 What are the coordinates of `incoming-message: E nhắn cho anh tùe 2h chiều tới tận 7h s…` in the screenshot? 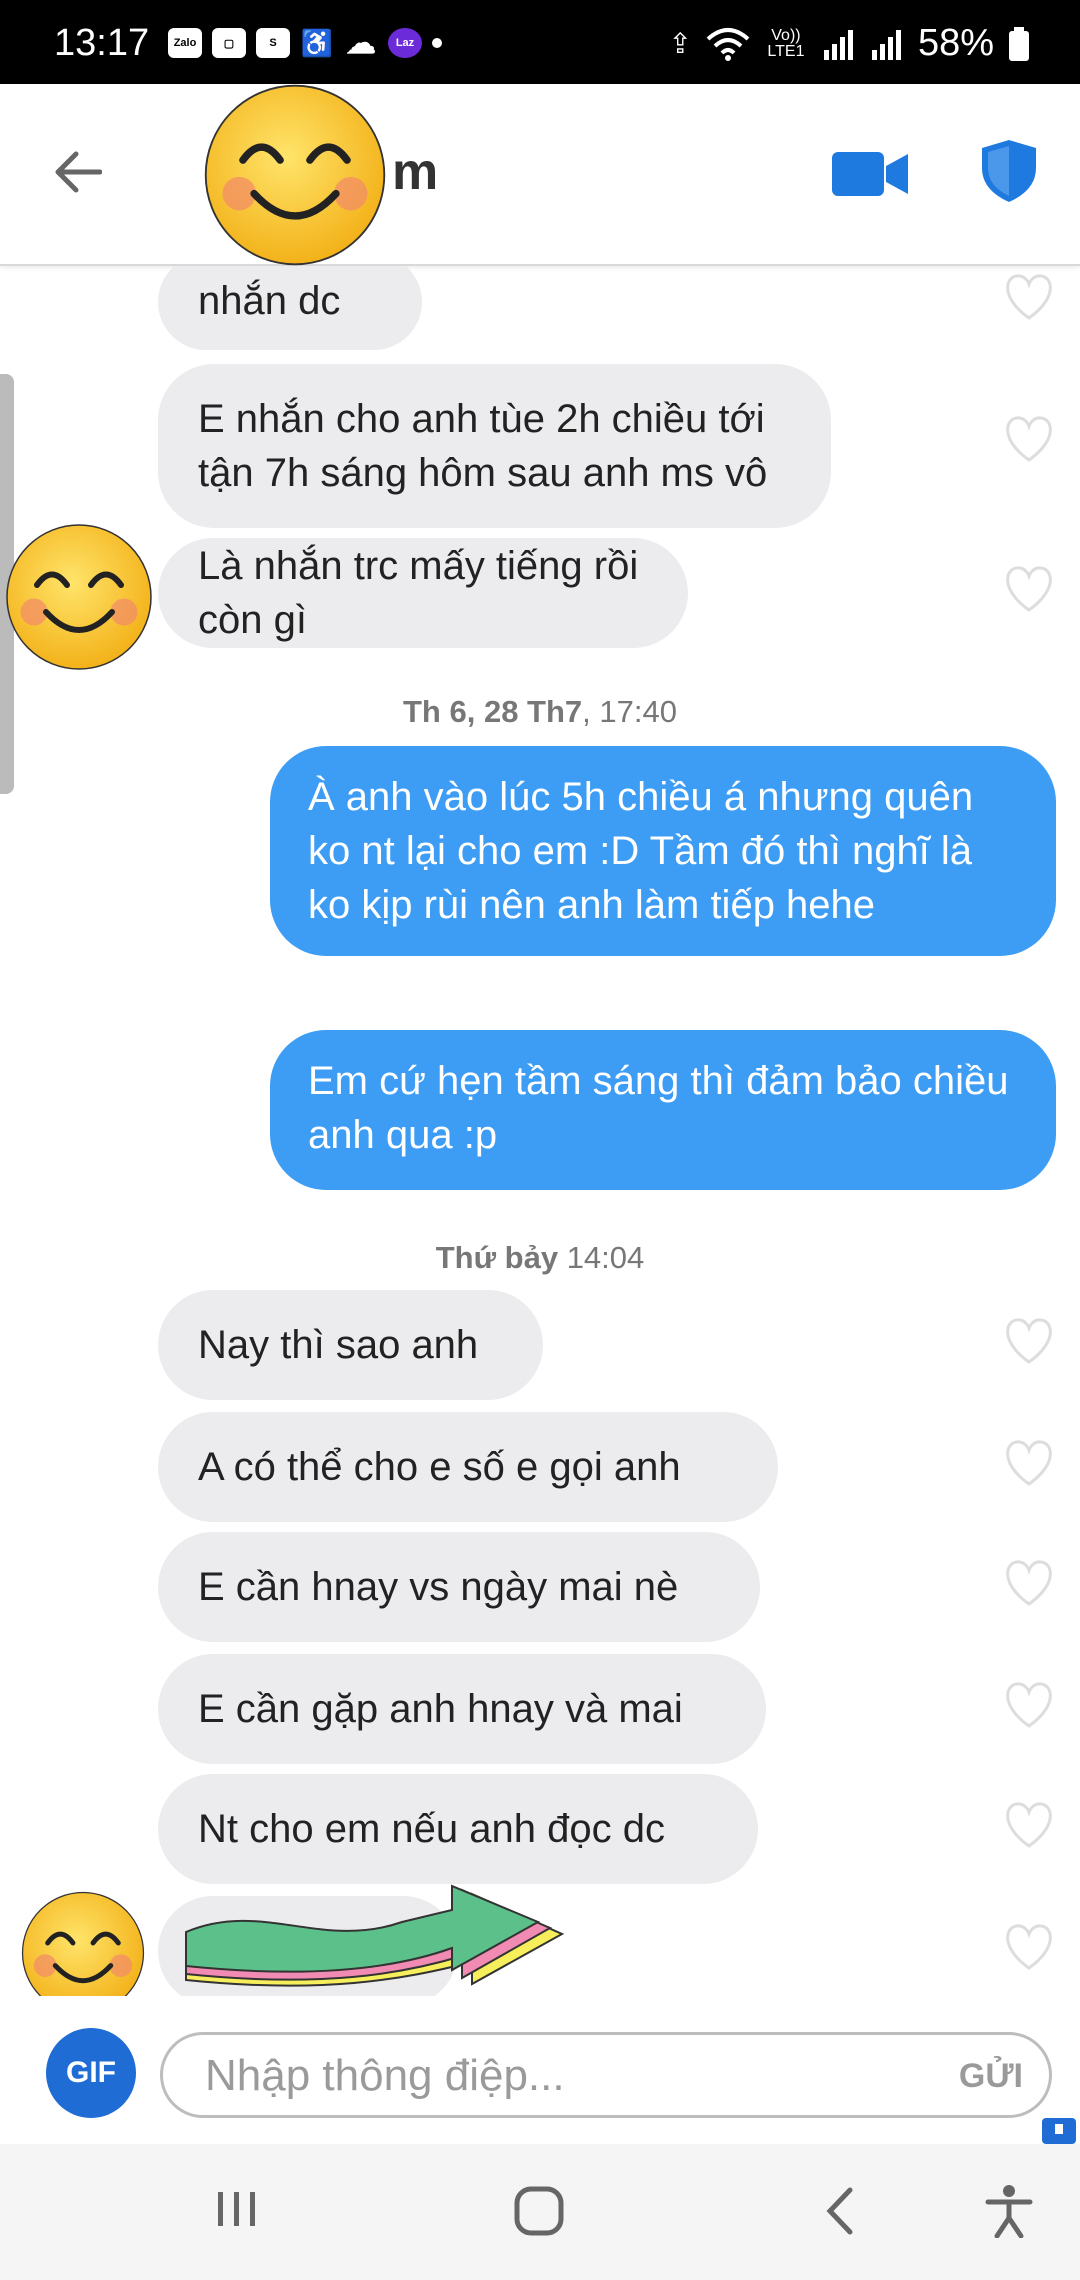 It's located at (494, 446).